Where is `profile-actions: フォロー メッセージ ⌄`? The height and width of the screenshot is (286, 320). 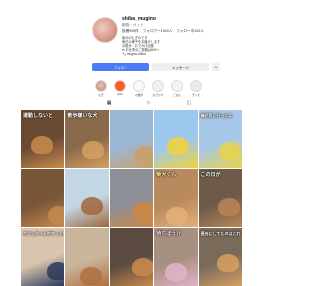 profile-actions: フォロー メッセージ ⌄ is located at coordinates (156, 67).